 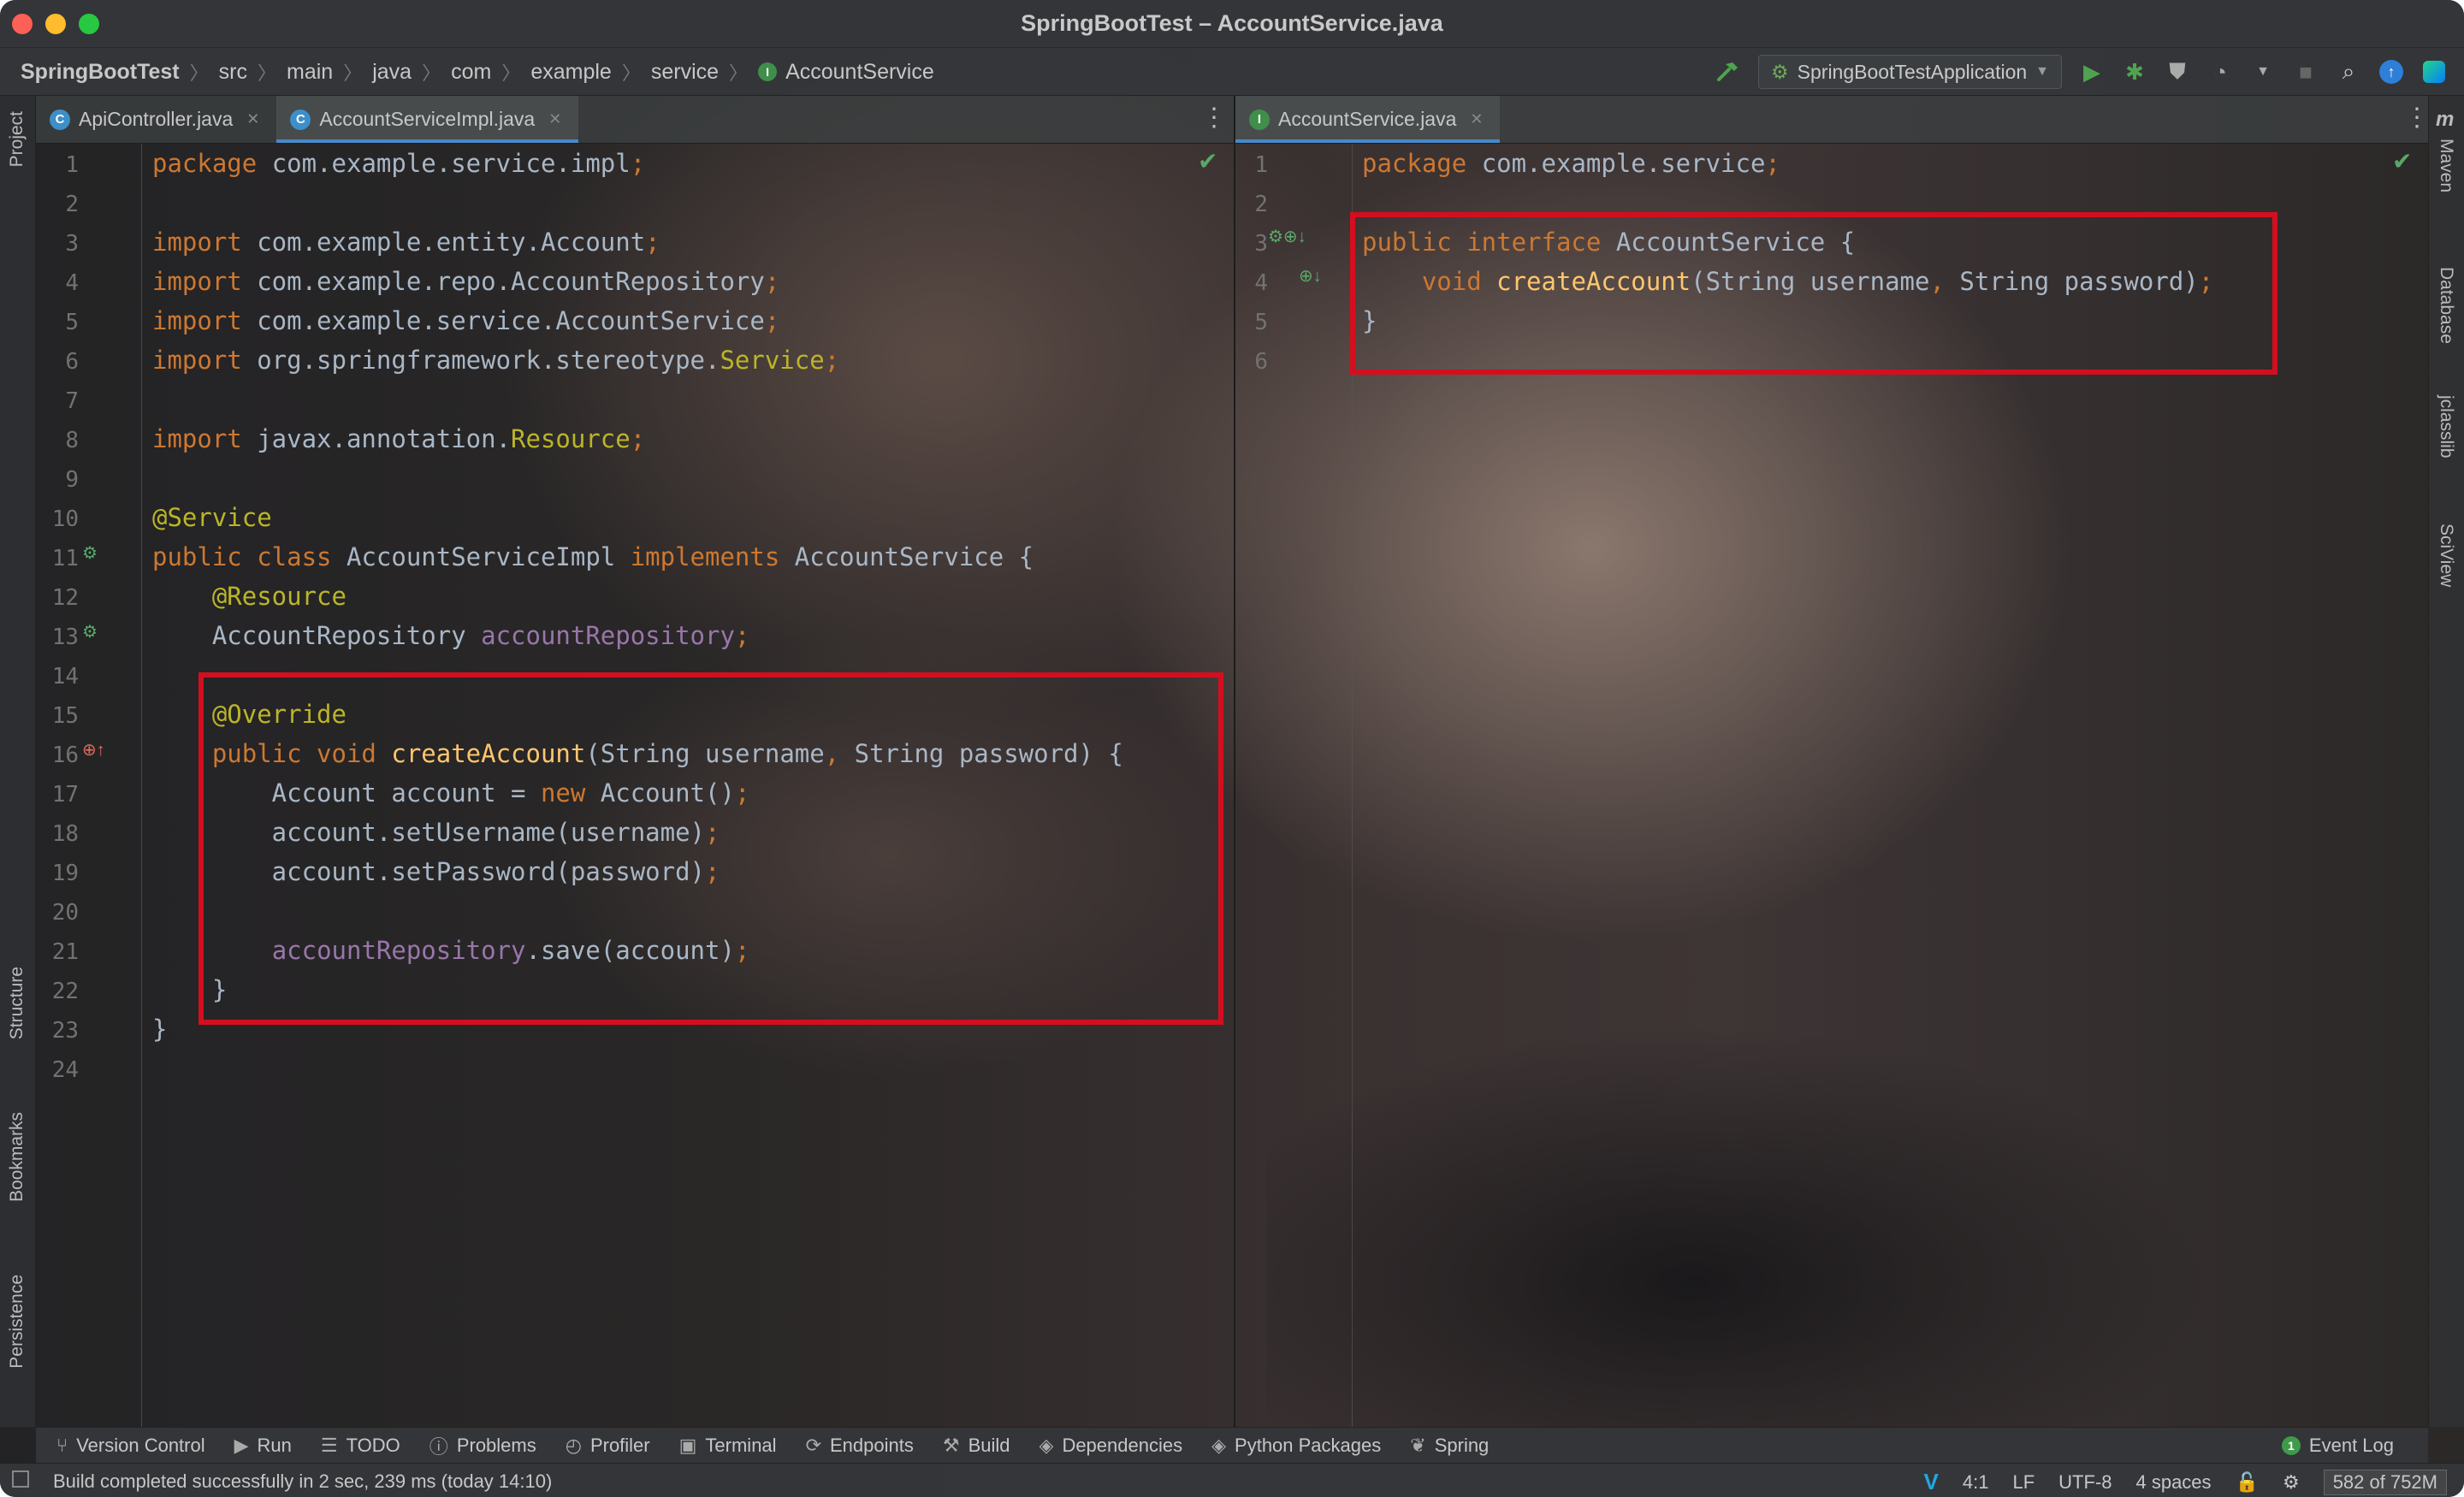 What do you see at coordinates (156, 119) in the screenshot?
I see `tab-api-controller: C ApiController.java ✕` at bounding box center [156, 119].